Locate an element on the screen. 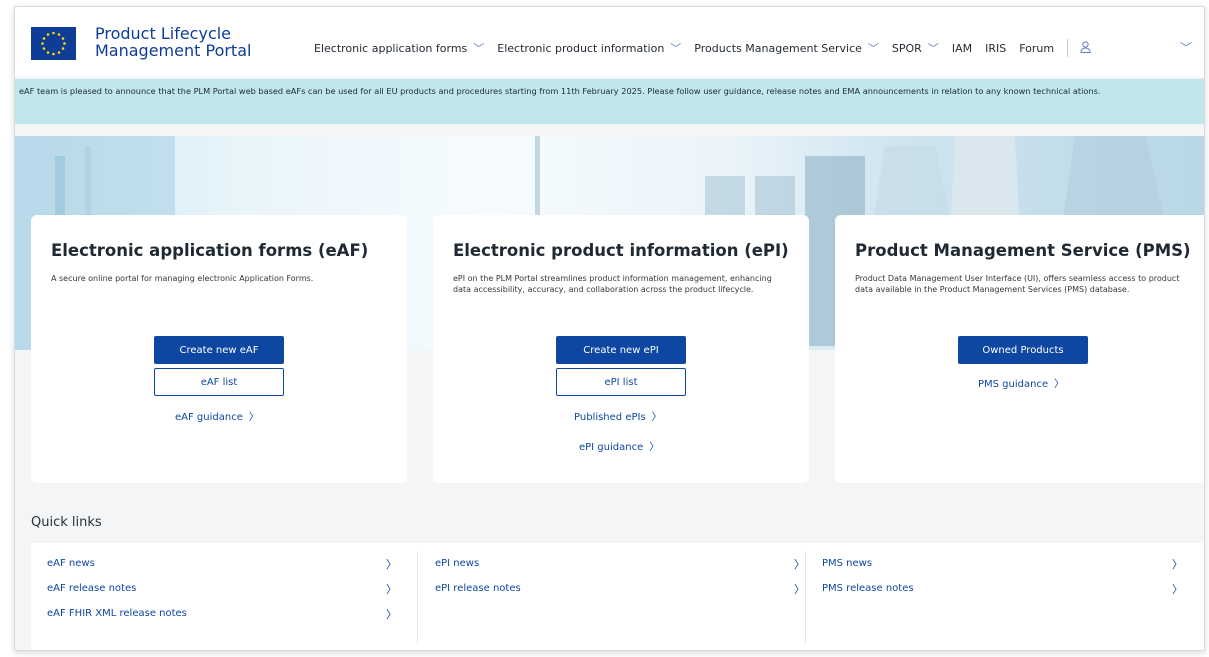  link-label: PMS news is located at coordinates (847, 563).